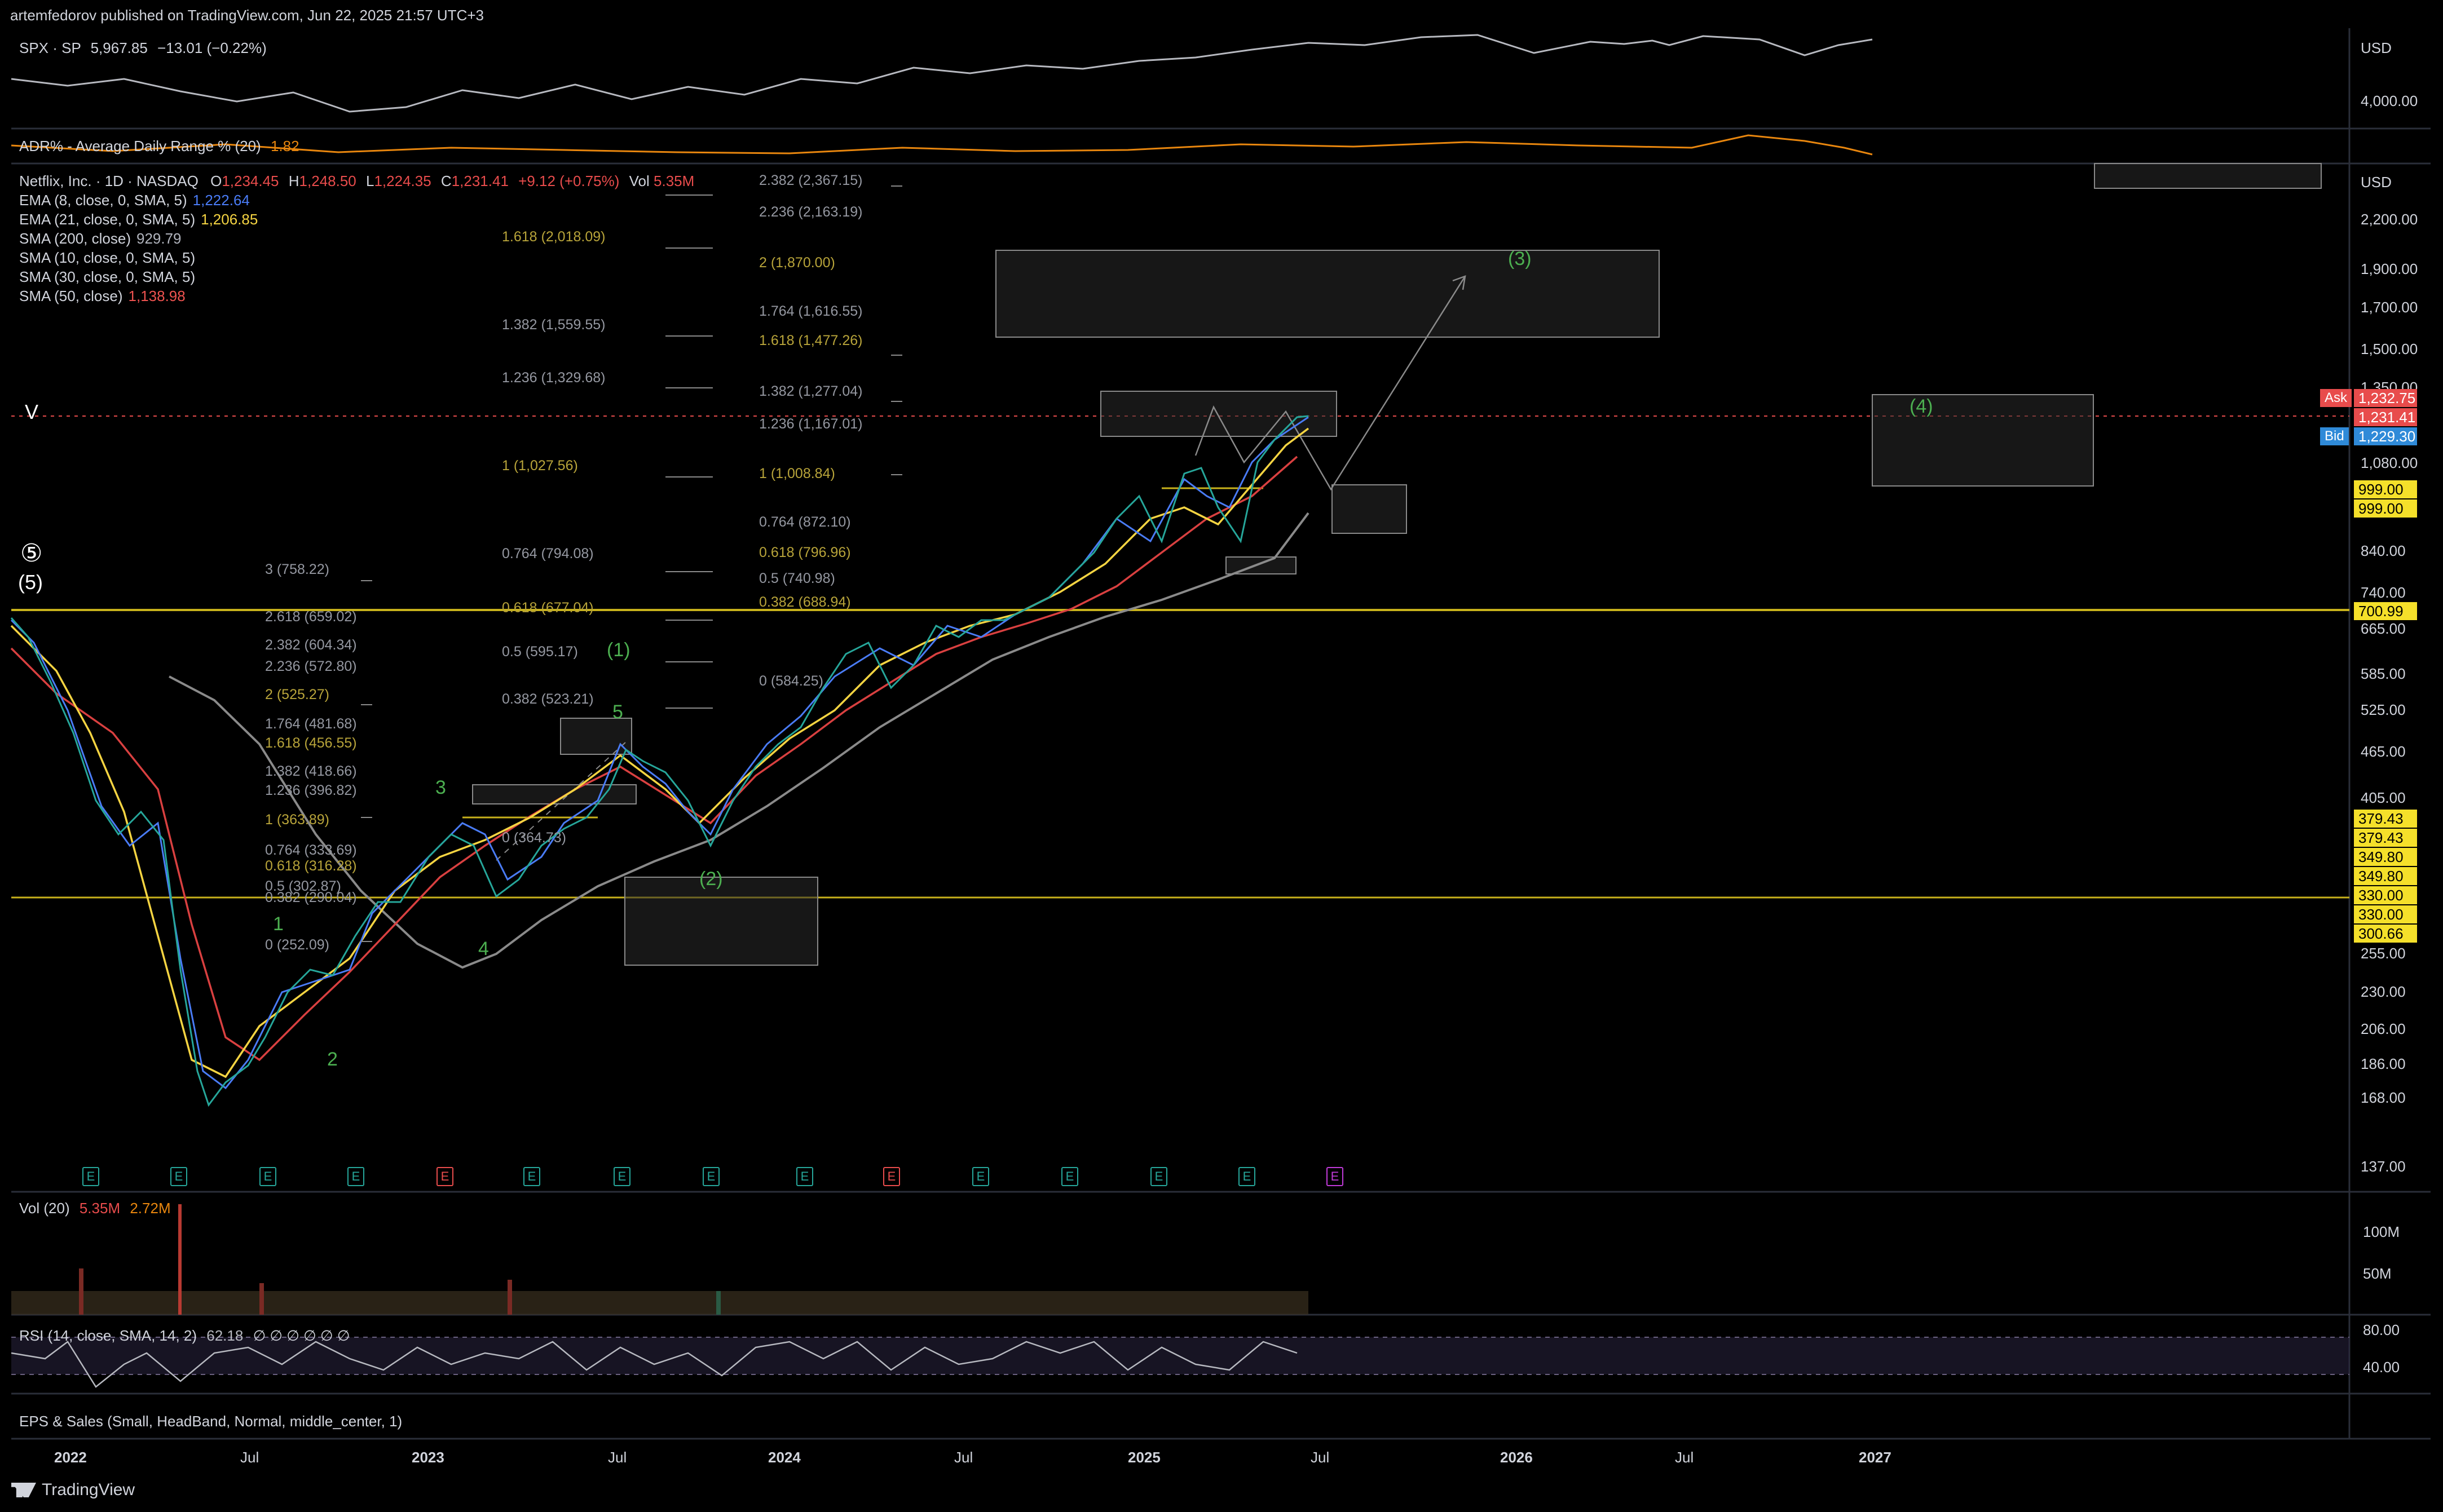  Describe the element at coordinates (2389, 268) in the screenshot. I see `price-tick: 1,900.00` at that location.